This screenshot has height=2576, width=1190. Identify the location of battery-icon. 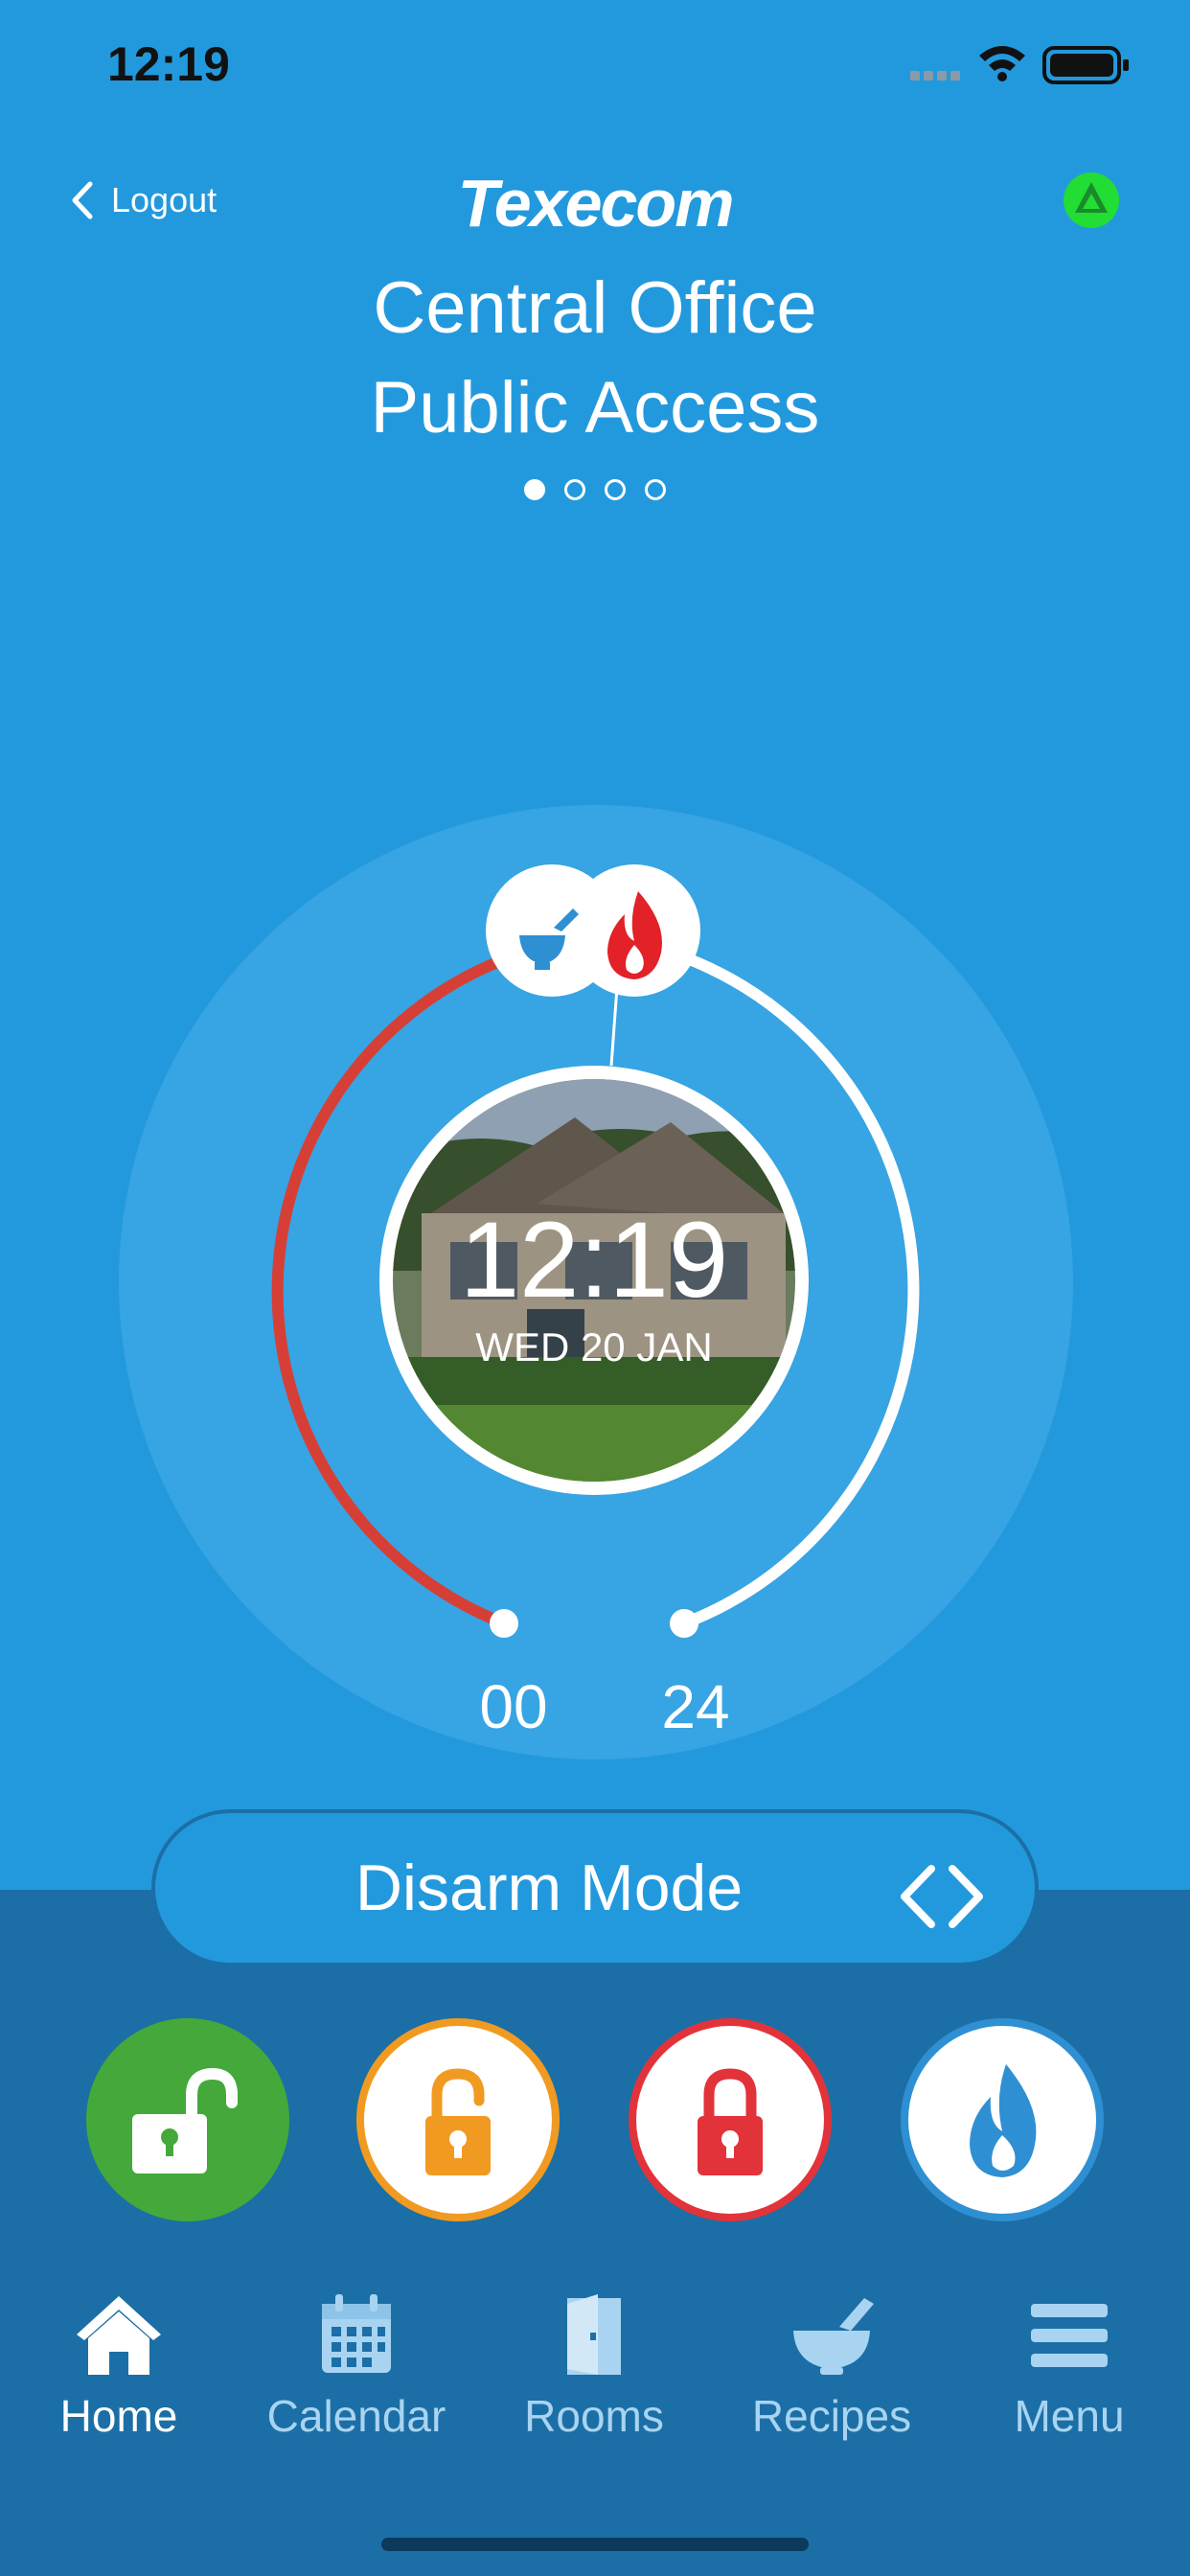
(1085, 65).